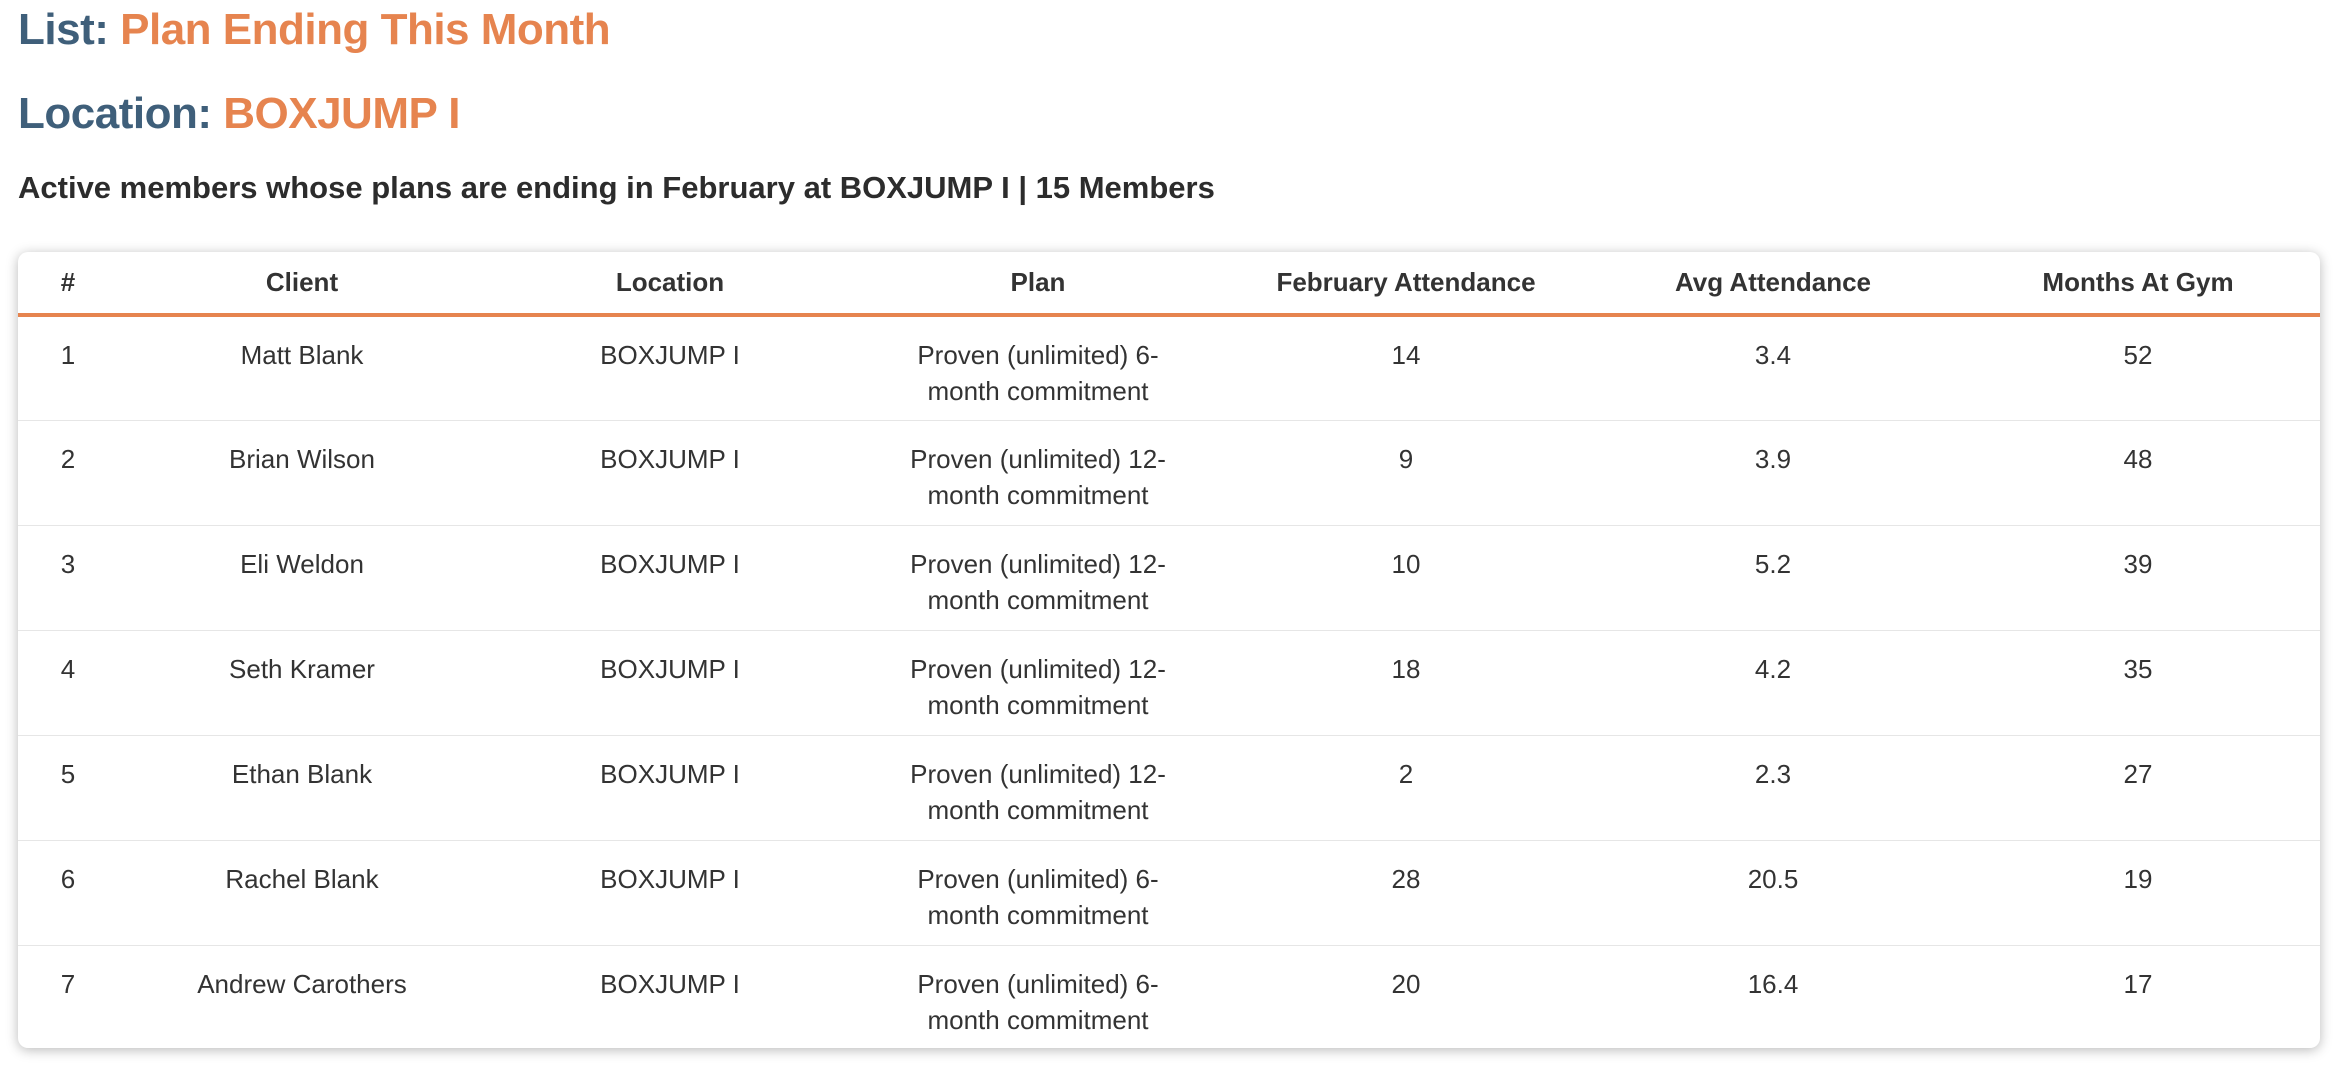  I want to click on client-name: Brian Wilson, so click(302, 473).